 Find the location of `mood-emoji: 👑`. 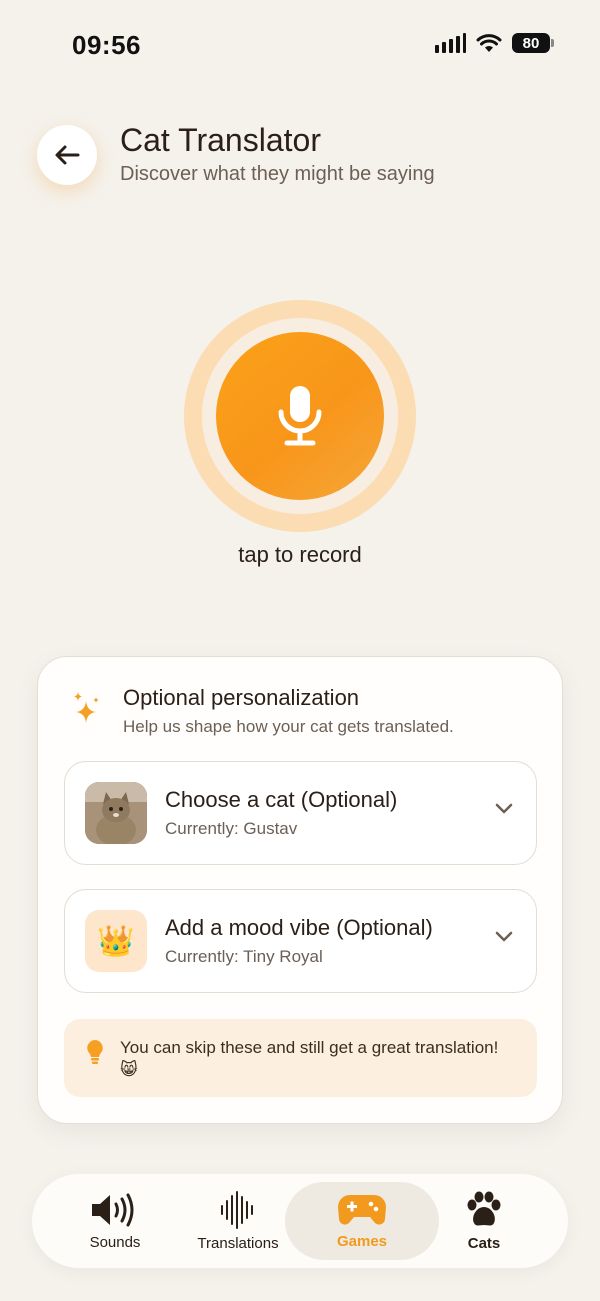

mood-emoji: 👑 is located at coordinates (116, 941).